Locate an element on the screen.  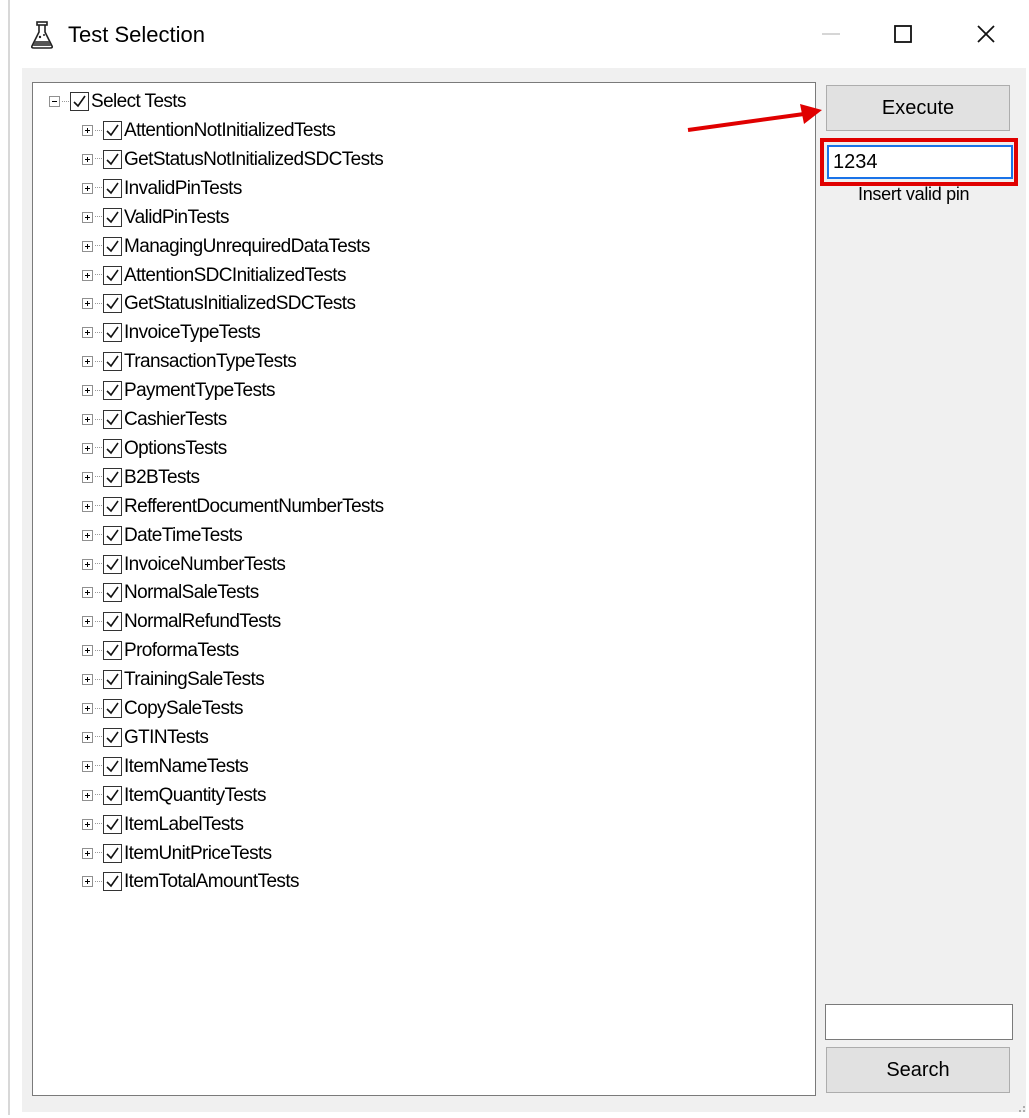
resize-grip-icon is located at coordinates (1020, 1106).